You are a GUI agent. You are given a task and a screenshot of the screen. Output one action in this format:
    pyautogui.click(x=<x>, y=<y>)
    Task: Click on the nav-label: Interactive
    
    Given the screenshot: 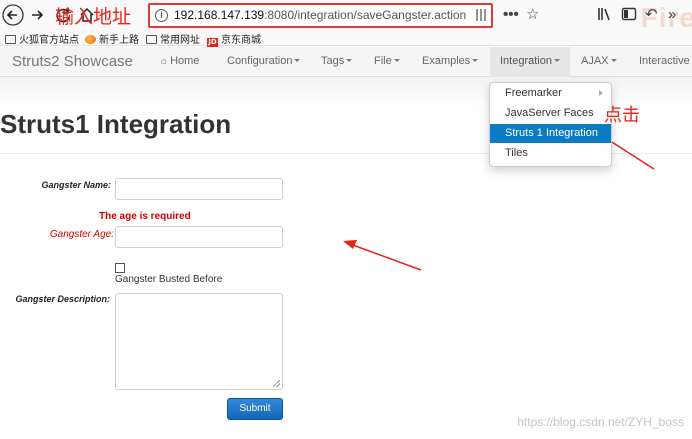 What is the action you would take?
    pyautogui.click(x=664, y=61)
    